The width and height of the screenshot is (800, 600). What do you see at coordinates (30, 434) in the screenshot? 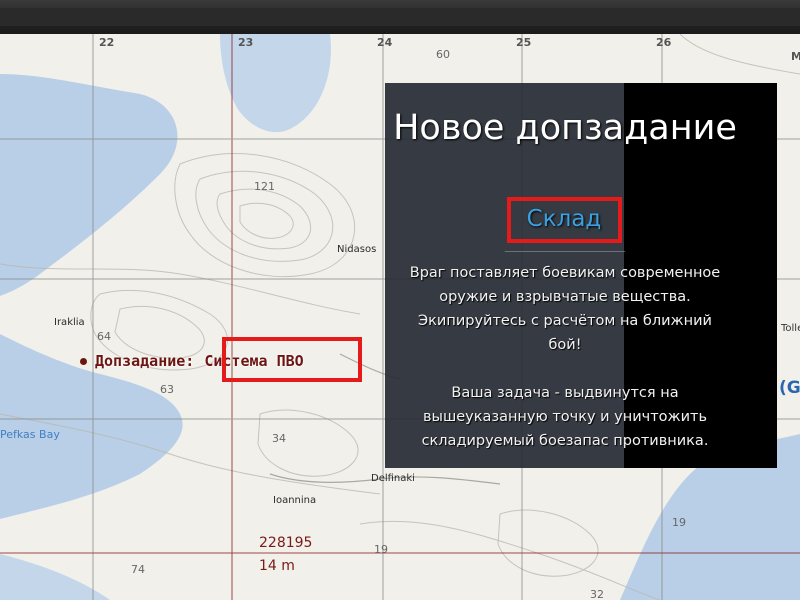
I see `water-label-pefkas-bay: Pefkas Bay` at bounding box center [30, 434].